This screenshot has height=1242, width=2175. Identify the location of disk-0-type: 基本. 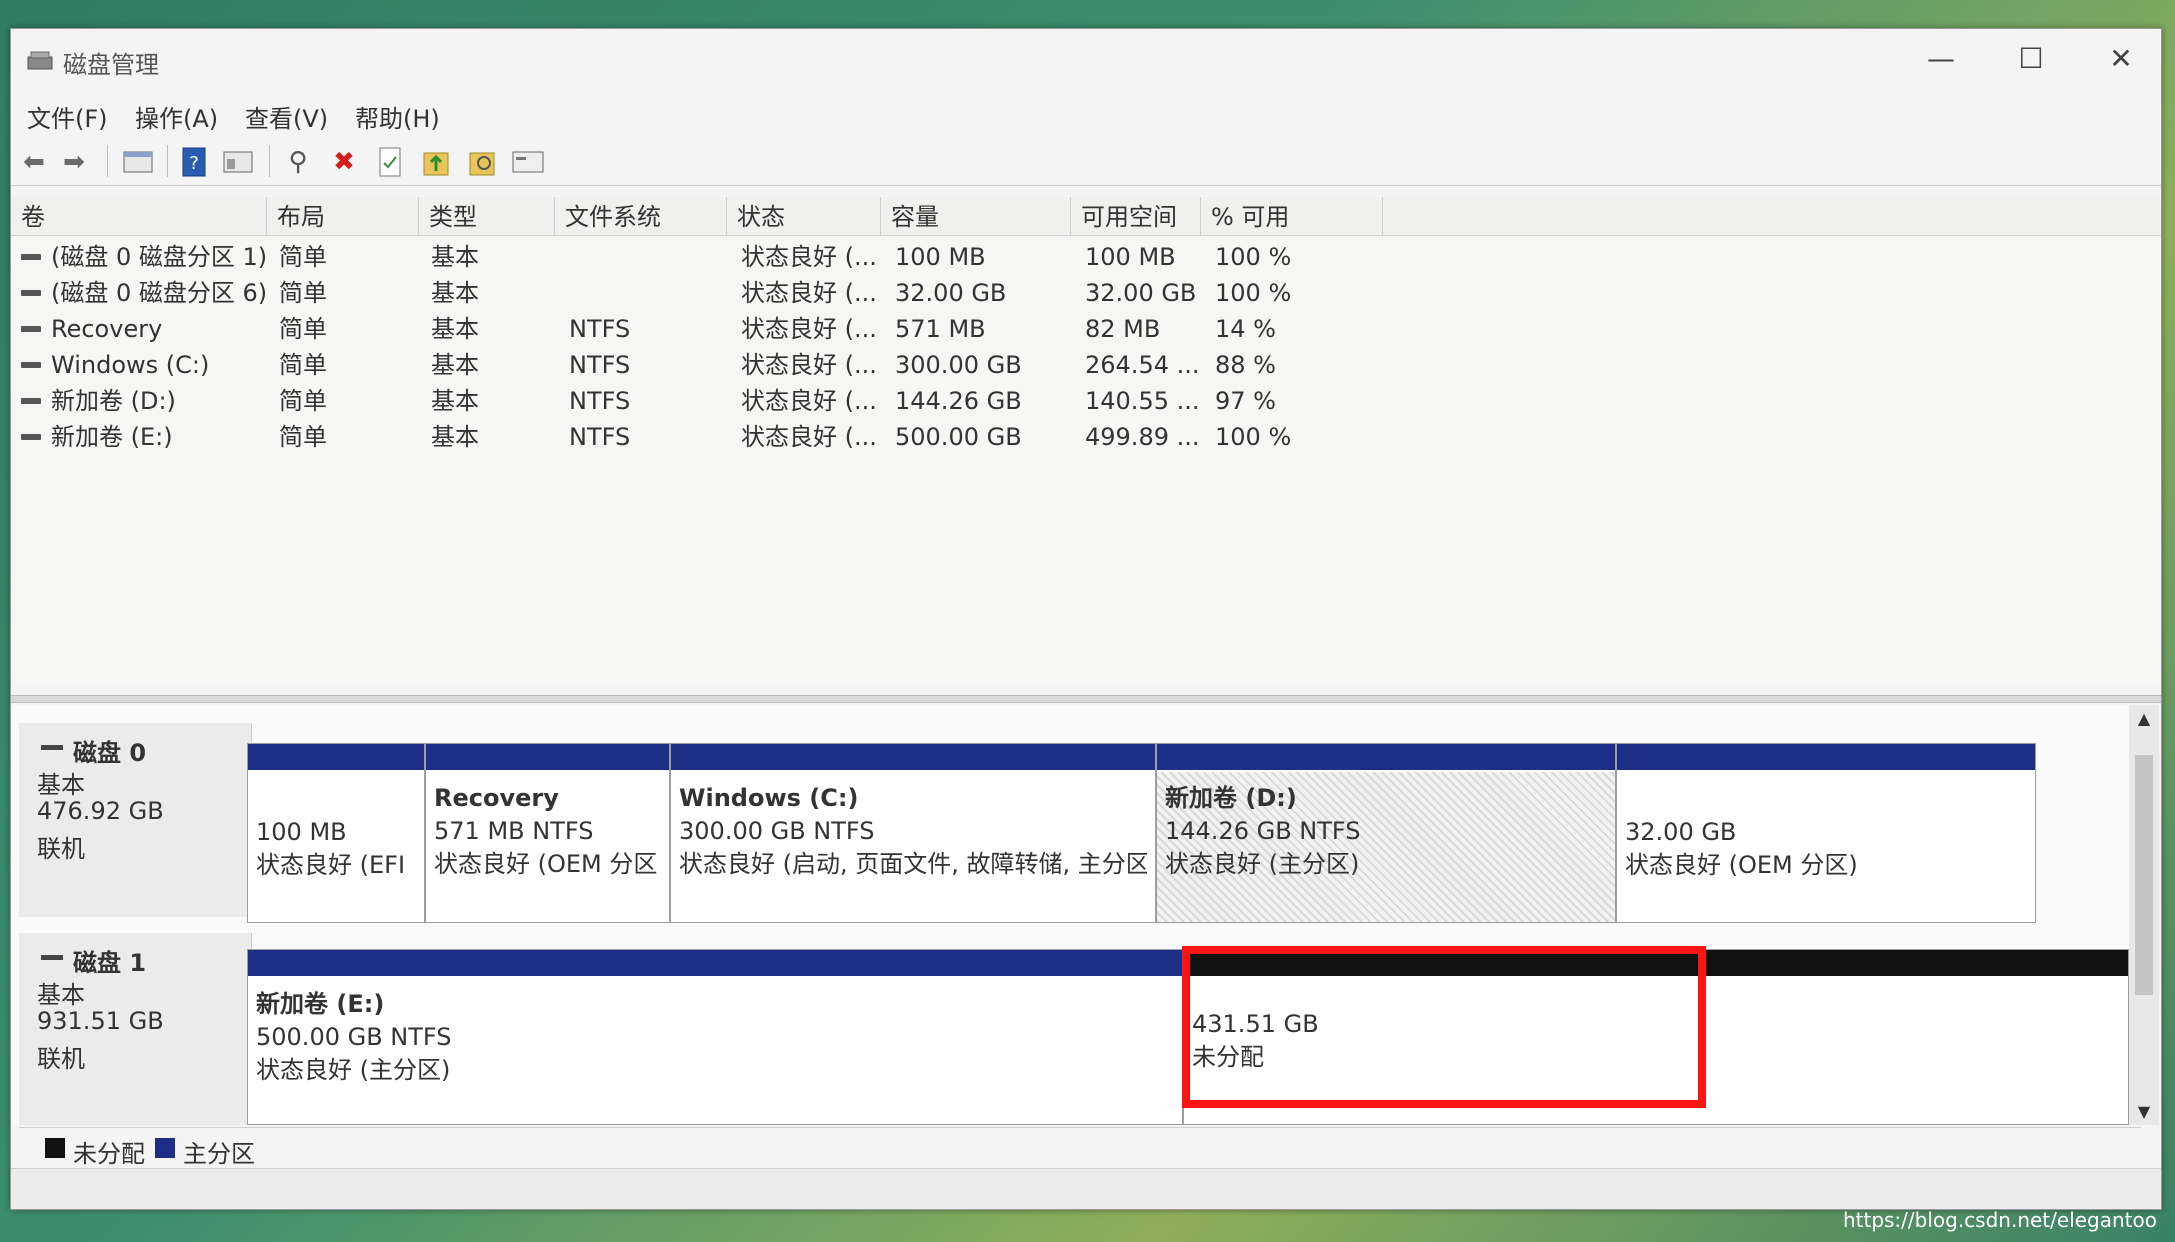
(61, 785).